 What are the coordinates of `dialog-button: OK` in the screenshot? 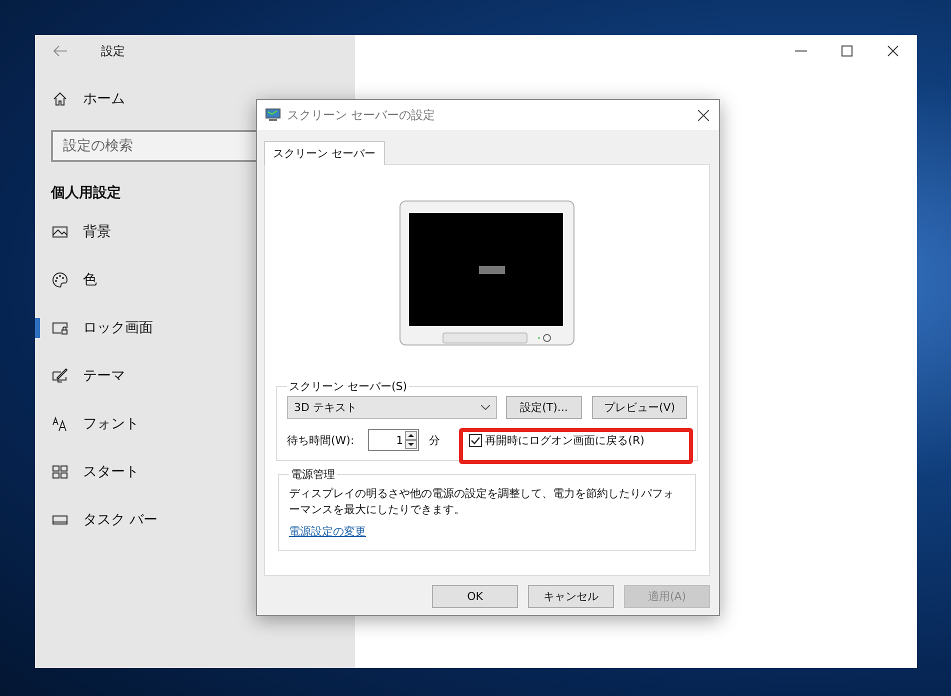 It's located at (475, 596).